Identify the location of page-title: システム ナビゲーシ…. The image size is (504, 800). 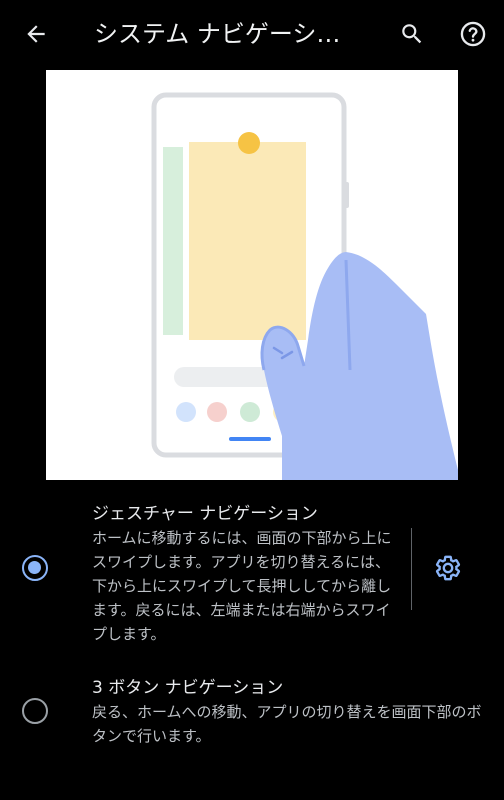
(217, 34).